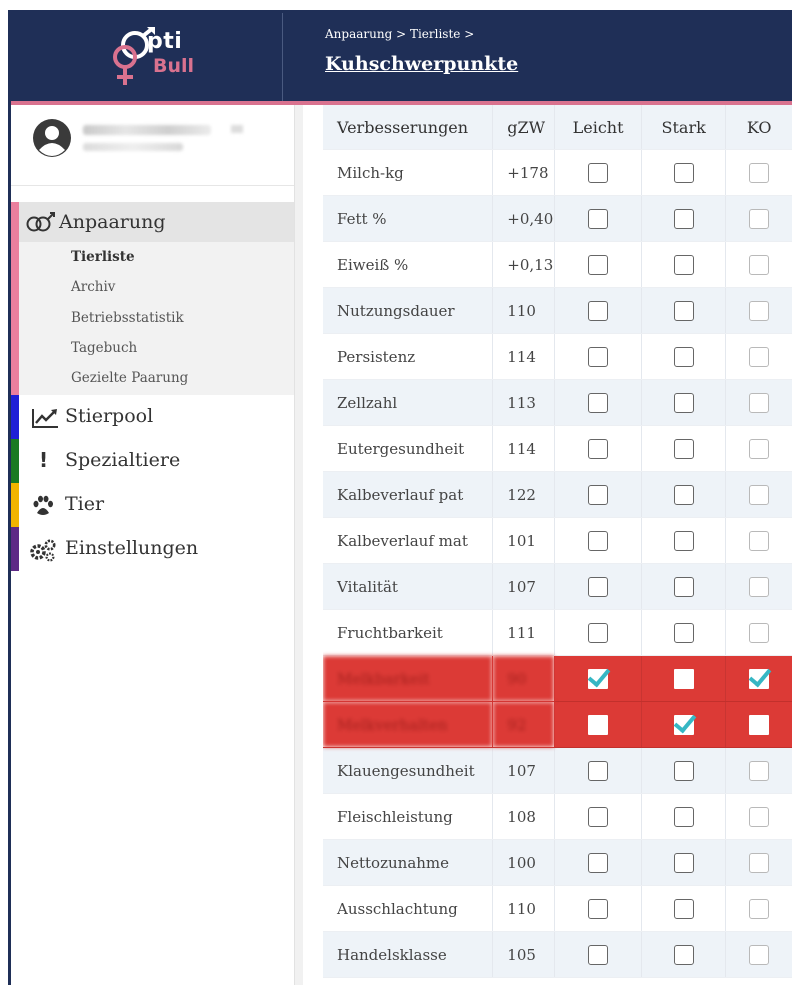 This screenshot has height=985, width=792. I want to click on sub-item-betriebsstatistik: Betriebsstatistik, so click(127, 318).